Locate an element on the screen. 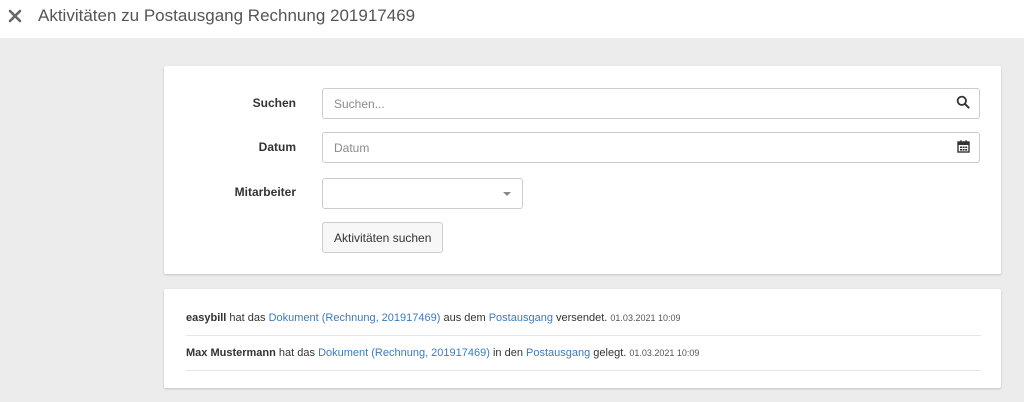 This screenshot has width=1024, height=402. search-icon is located at coordinates (964, 103).